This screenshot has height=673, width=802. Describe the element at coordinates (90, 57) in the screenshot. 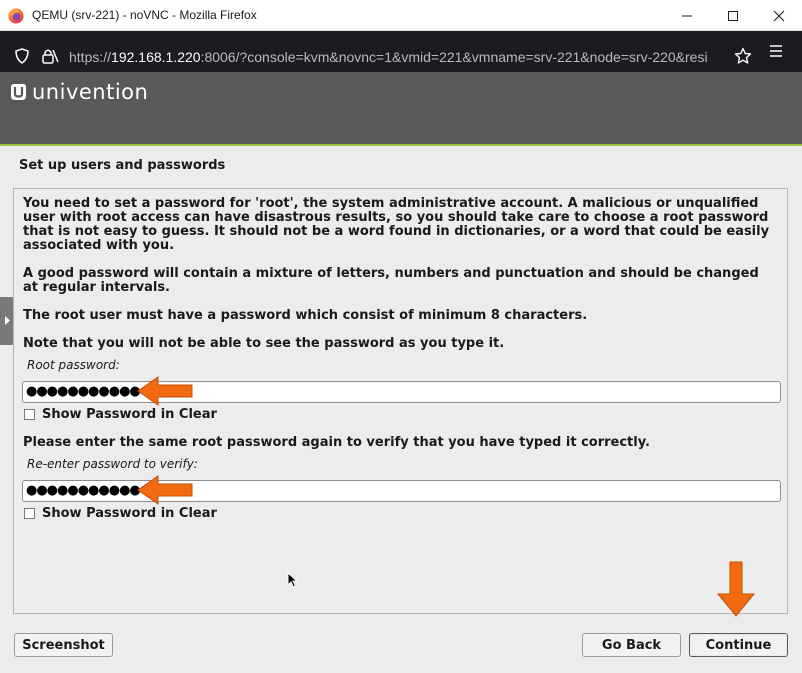

I see `url-prefix: https://` at that location.